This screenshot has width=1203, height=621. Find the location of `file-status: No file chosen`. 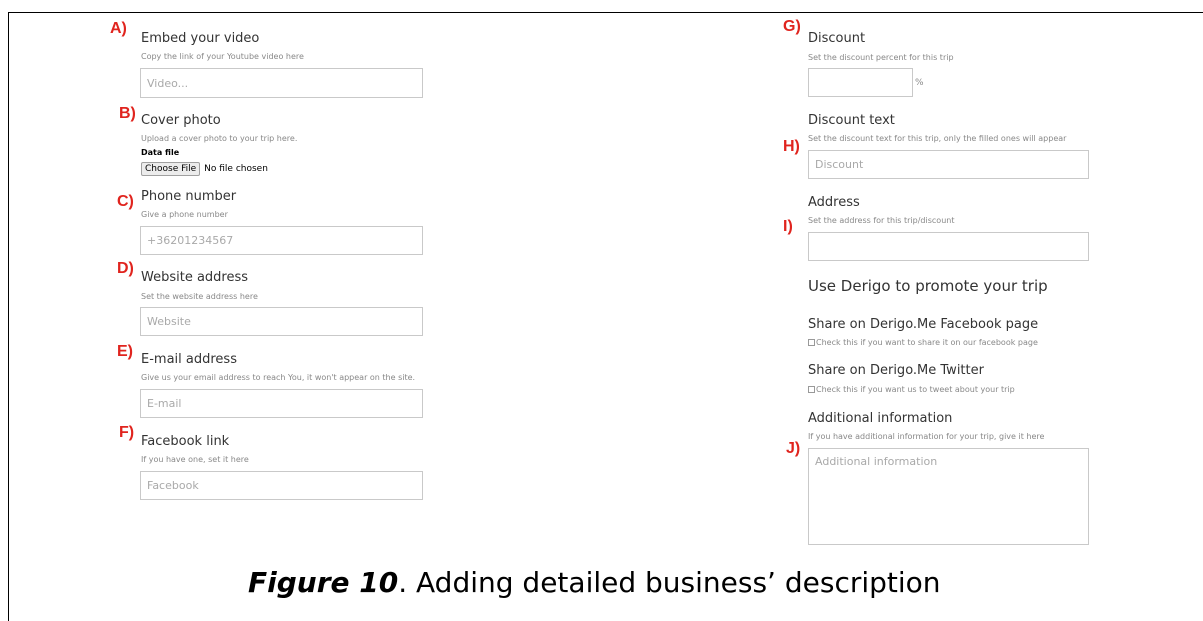

file-status: No file chosen is located at coordinates (236, 169).